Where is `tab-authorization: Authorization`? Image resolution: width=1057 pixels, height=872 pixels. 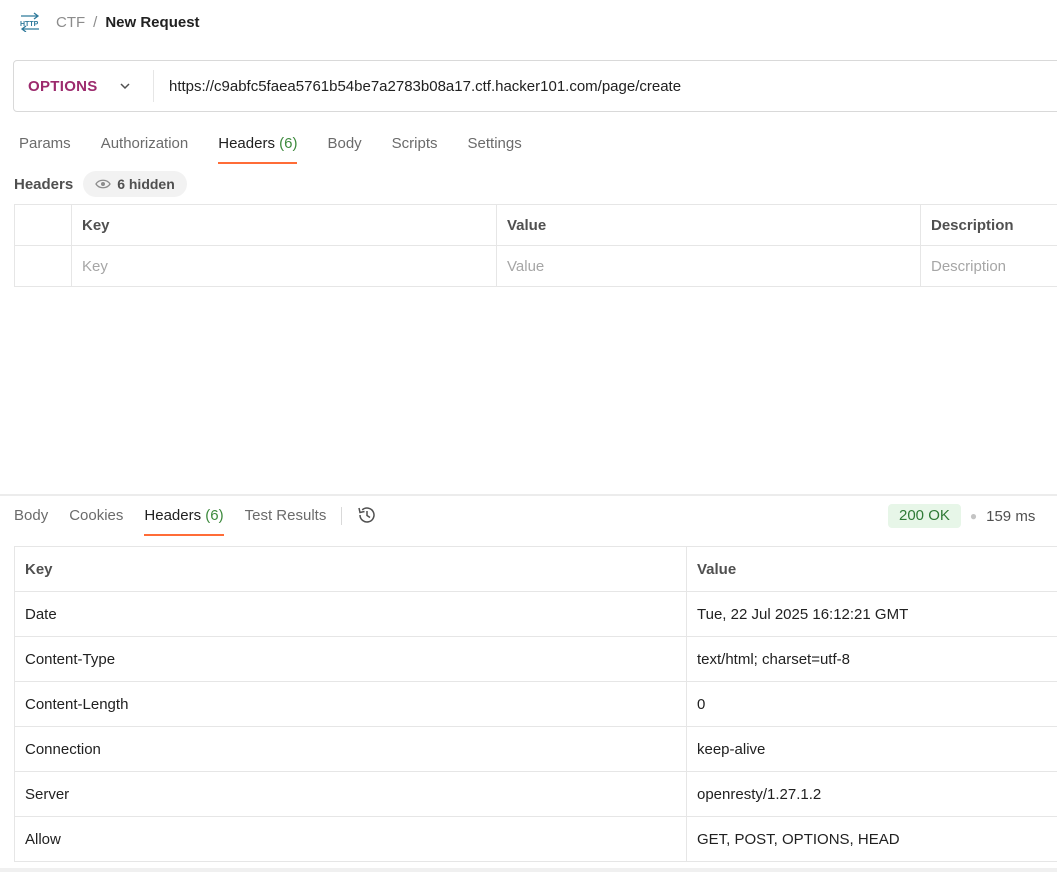
tab-authorization: Authorization is located at coordinates (145, 148).